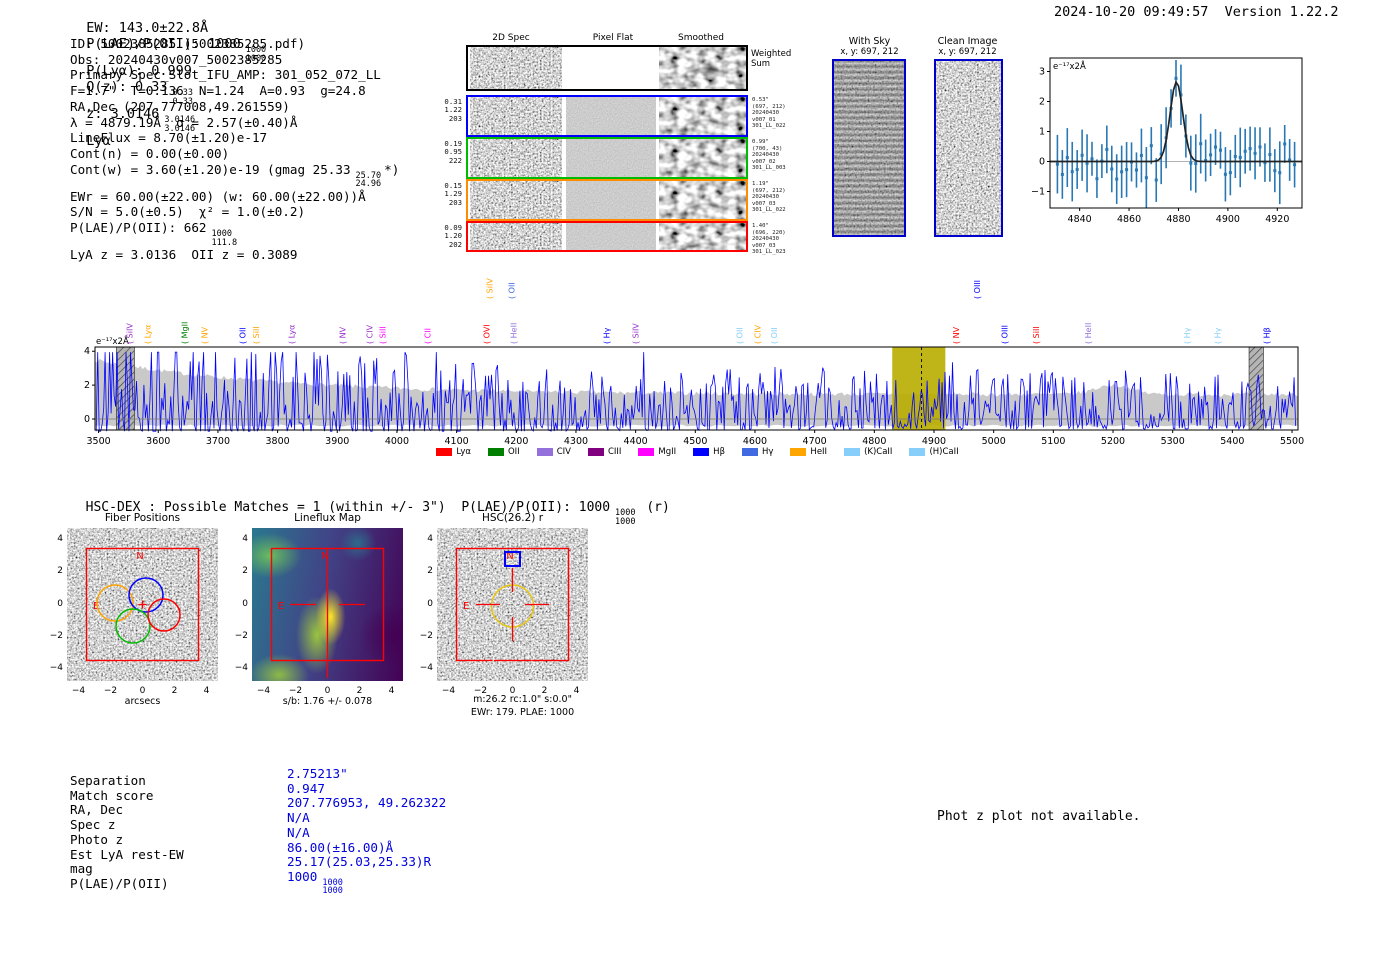  I want to click on fiber-circle-red, so click(164, 615).